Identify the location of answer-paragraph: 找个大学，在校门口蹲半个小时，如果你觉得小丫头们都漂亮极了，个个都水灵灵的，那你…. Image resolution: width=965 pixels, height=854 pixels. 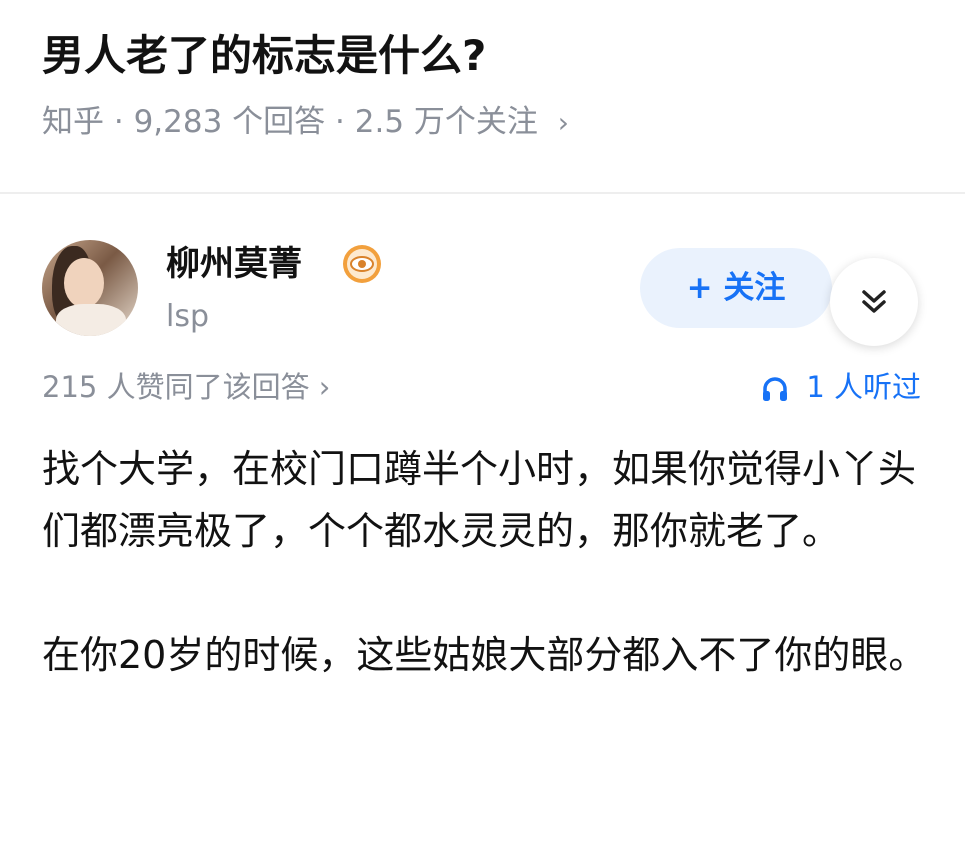
(479, 500).